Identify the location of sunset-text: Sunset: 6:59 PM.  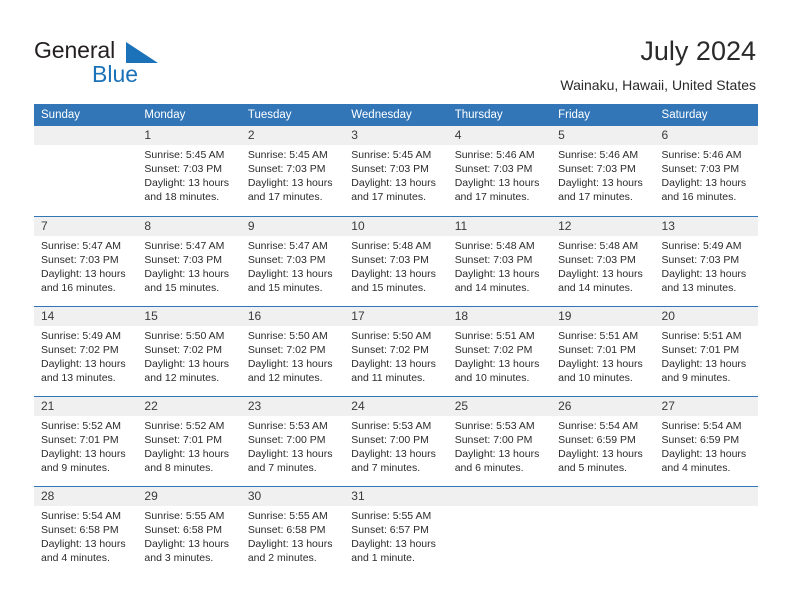
(700, 439).